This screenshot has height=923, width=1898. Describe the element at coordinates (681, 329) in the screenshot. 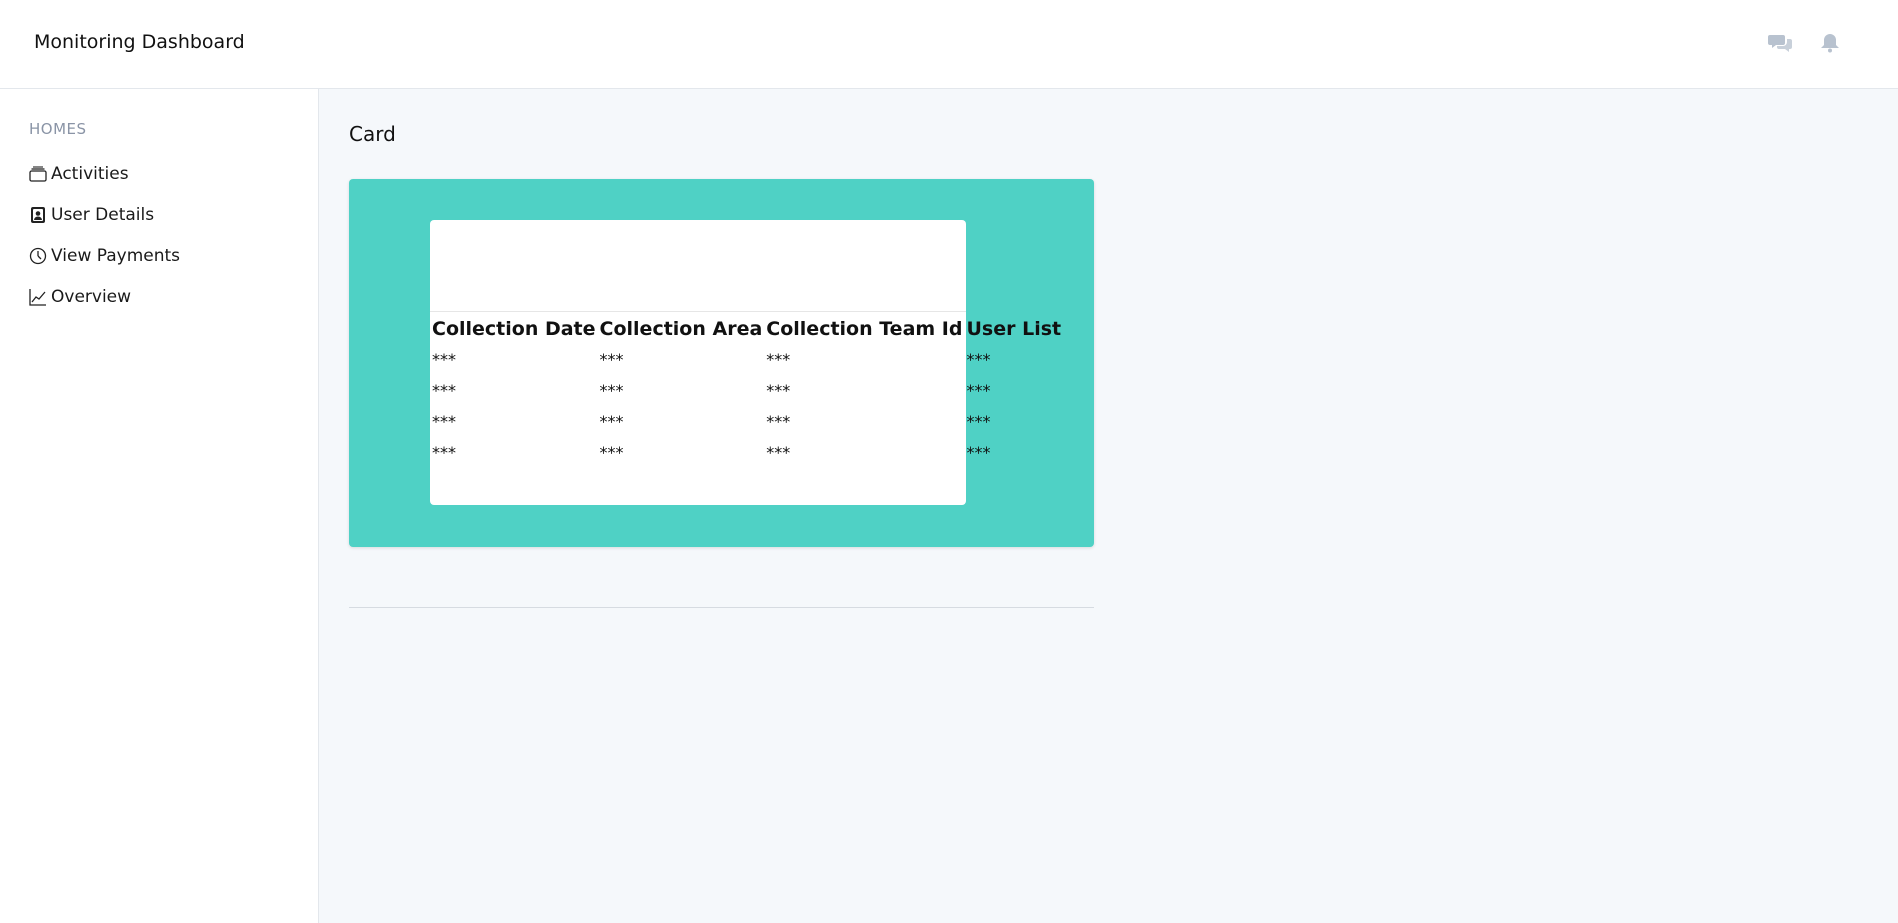

I see `column-header: Collection Area` at that location.